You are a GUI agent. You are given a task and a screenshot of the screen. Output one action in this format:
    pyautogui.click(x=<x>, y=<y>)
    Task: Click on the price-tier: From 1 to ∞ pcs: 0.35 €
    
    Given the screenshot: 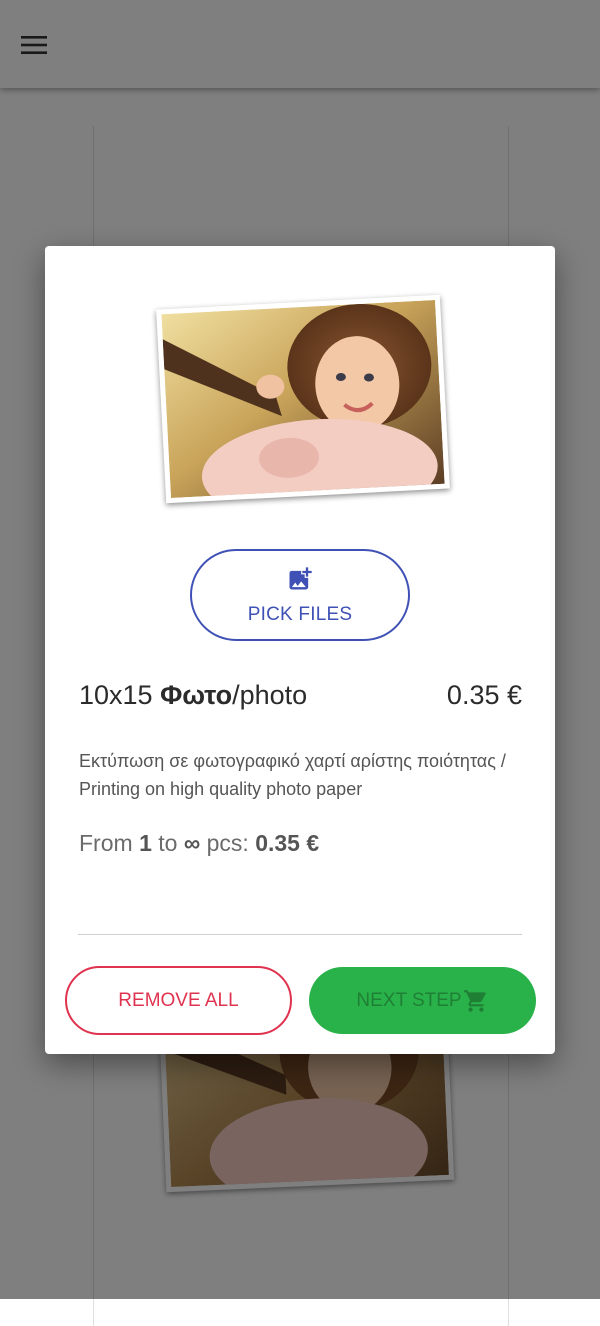 What is the action you would take?
    pyautogui.click(x=199, y=843)
    